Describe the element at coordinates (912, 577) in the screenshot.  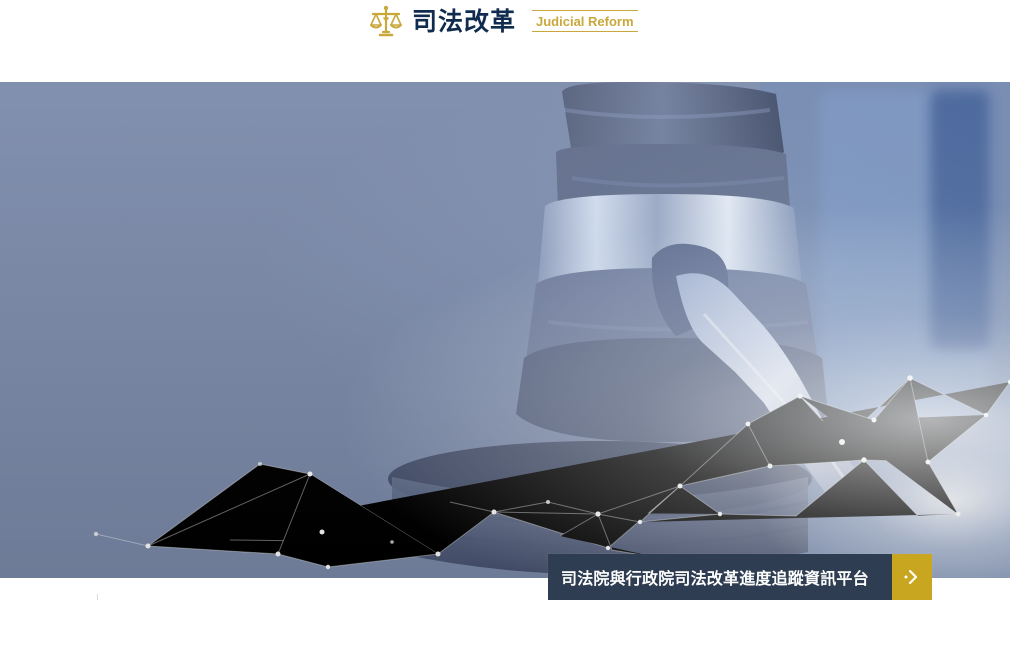
I see `chevron-right-icon` at that location.